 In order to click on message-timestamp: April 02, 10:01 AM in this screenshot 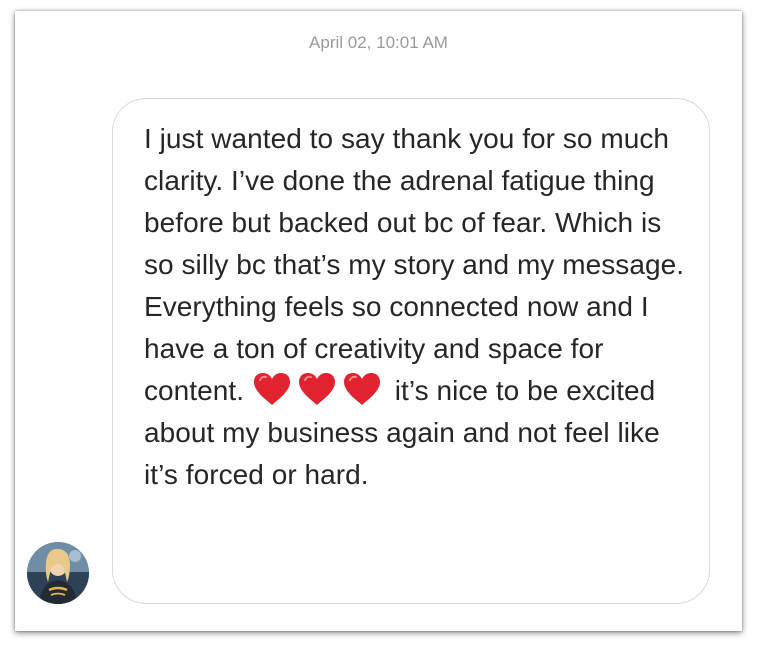, I will do `click(378, 42)`.